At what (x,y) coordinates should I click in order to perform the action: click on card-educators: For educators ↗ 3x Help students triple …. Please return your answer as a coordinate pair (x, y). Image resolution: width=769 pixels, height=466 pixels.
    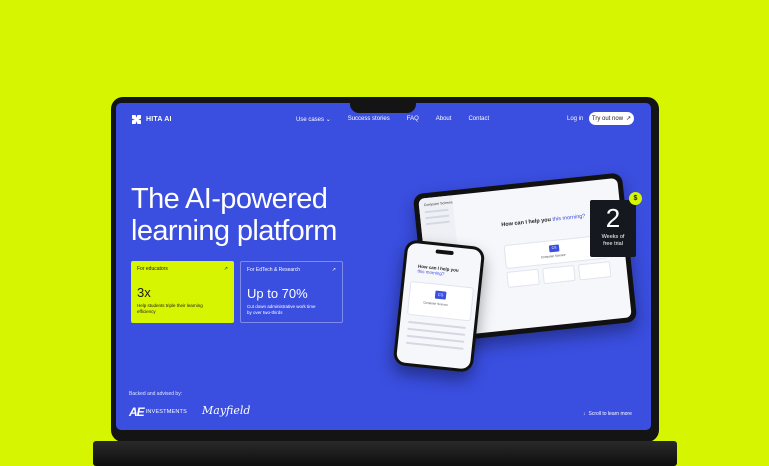
    Looking at the image, I should click on (182, 292).